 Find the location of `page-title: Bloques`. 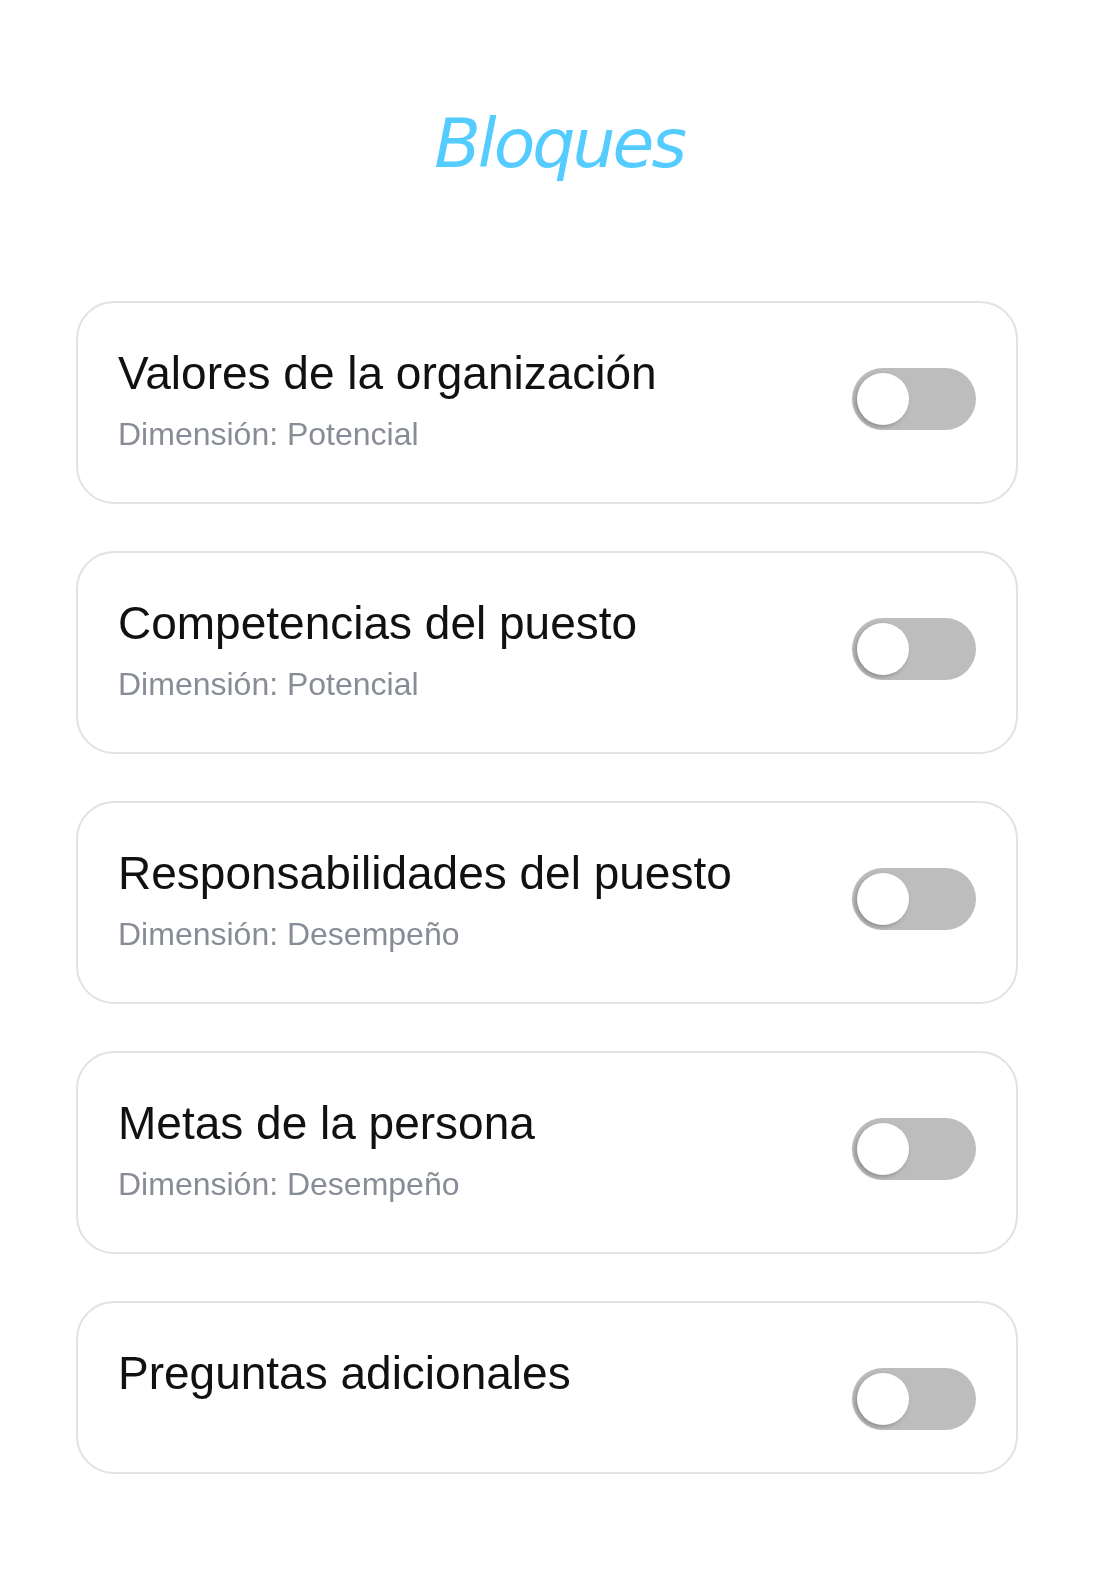

page-title: Bloques is located at coordinates (559, 144).